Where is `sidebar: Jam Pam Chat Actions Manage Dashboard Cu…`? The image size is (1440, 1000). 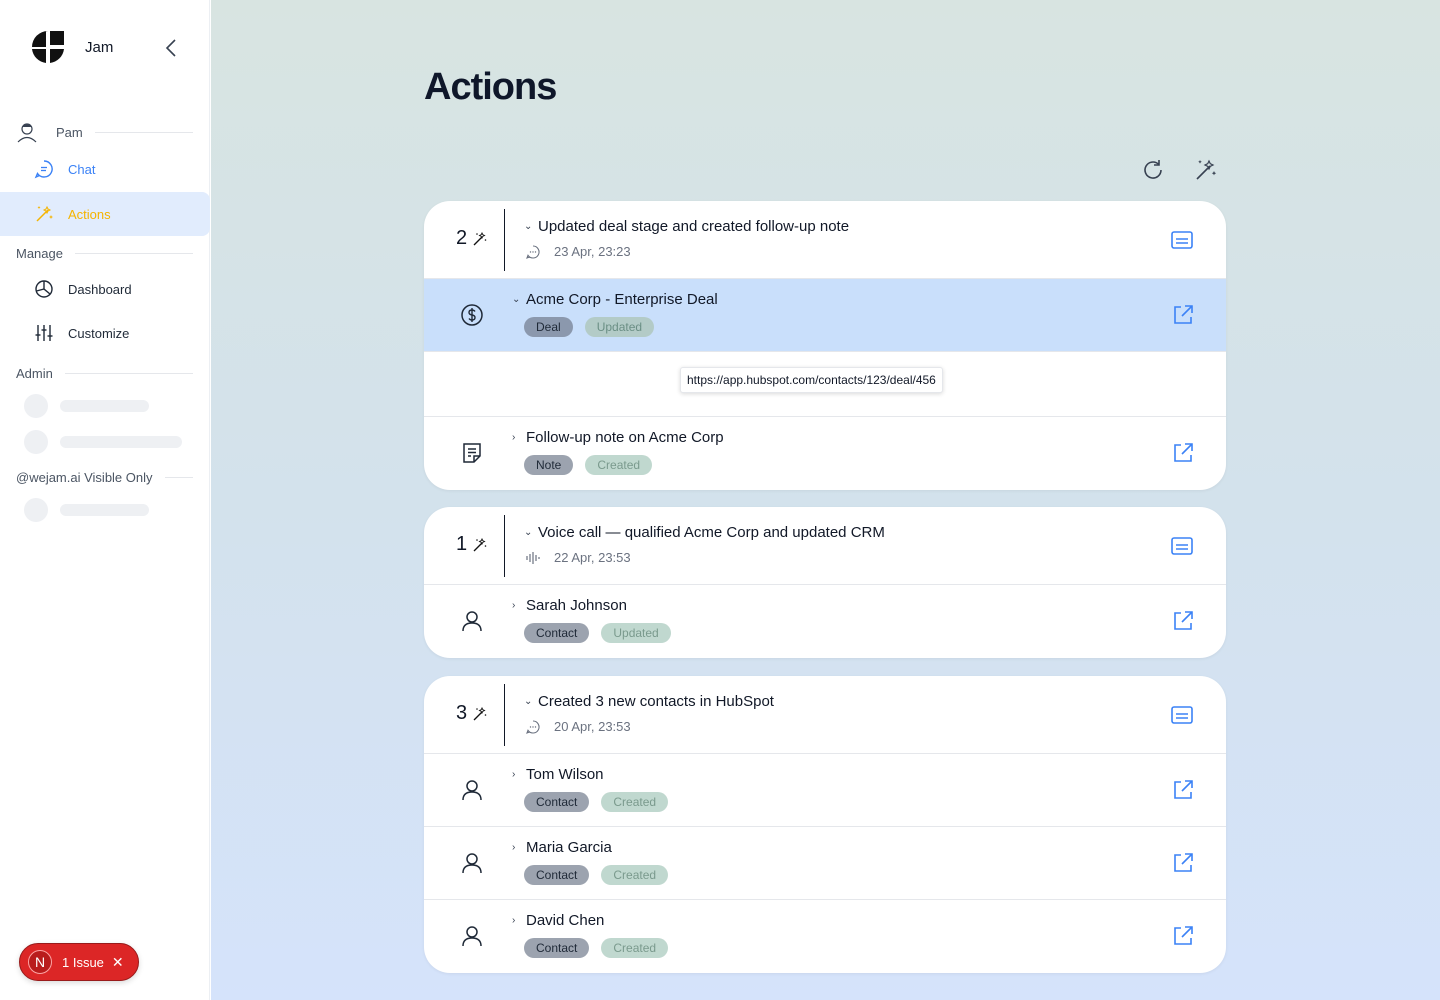 sidebar: Jam Pam Chat Actions Manage Dashboard Cu… is located at coordinates (105, 500).